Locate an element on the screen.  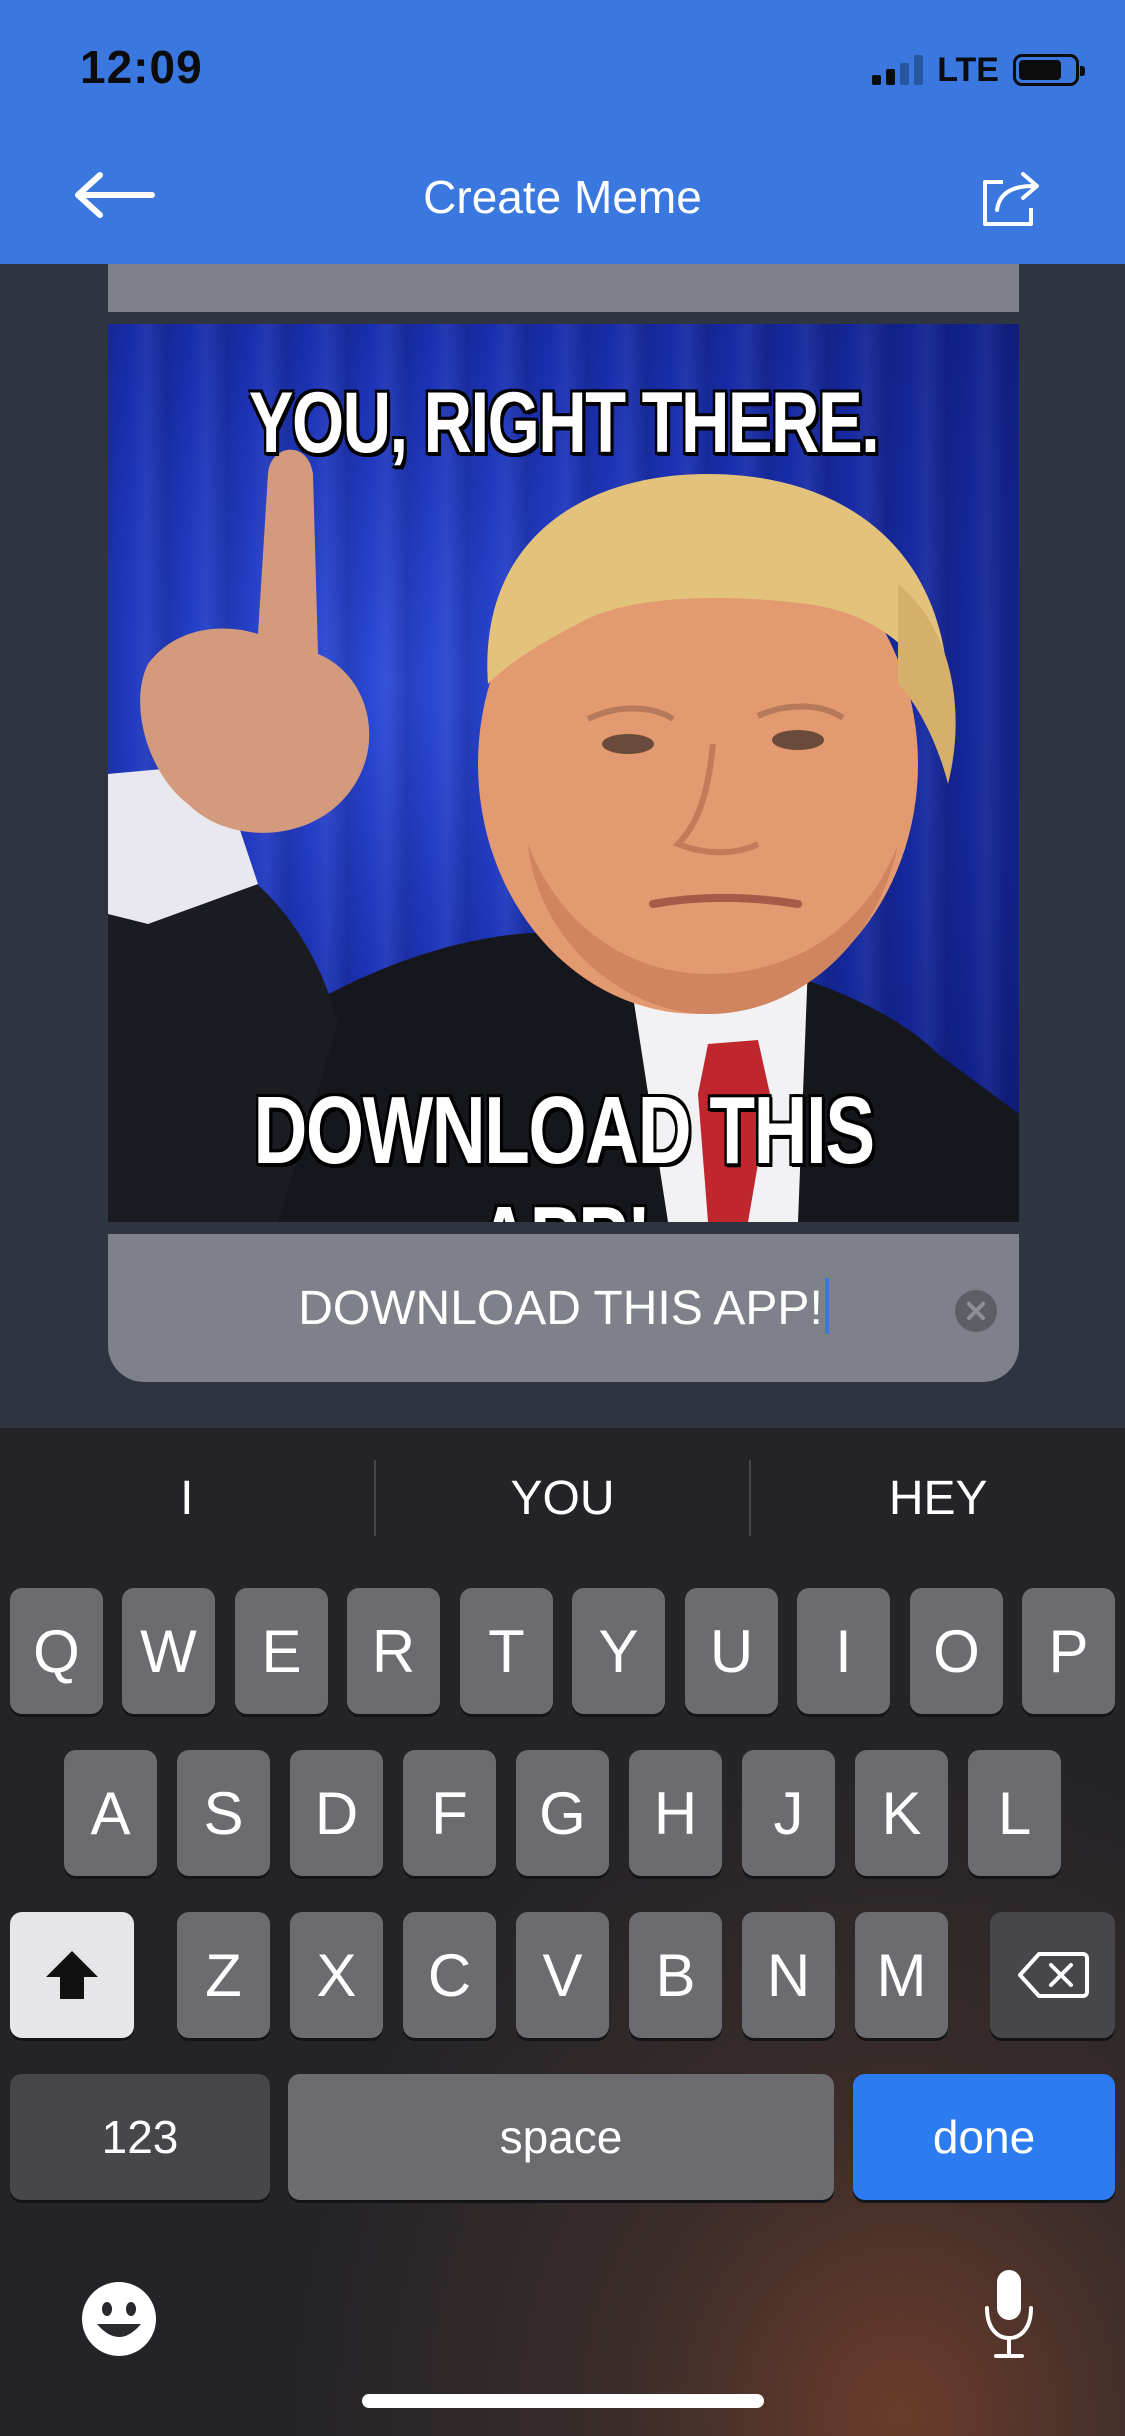
key-l: L is located at coordinates (1014, 1813).